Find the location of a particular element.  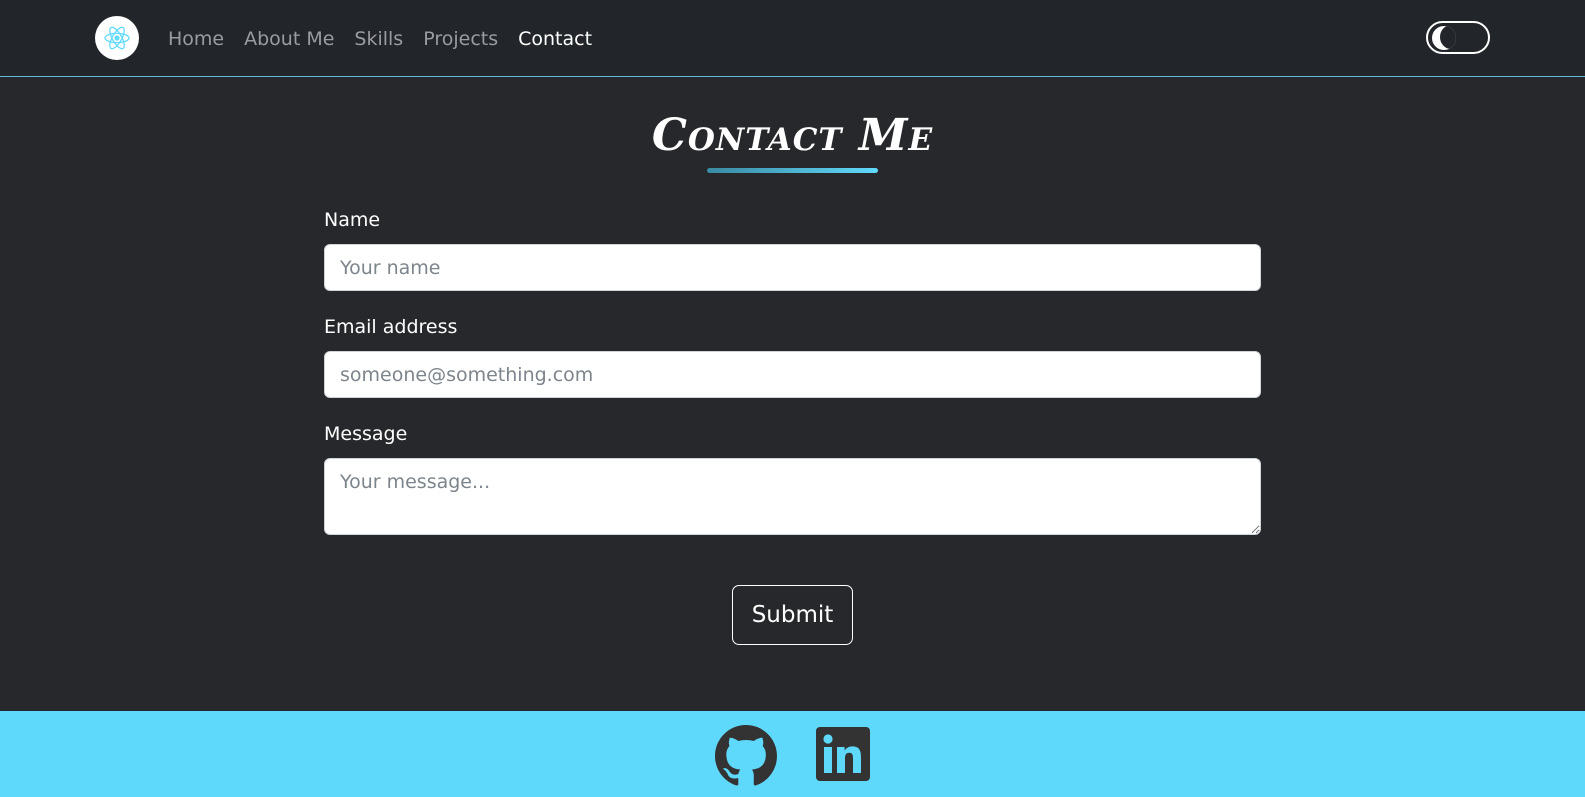

github-icon is located at coordinates (746, 755).